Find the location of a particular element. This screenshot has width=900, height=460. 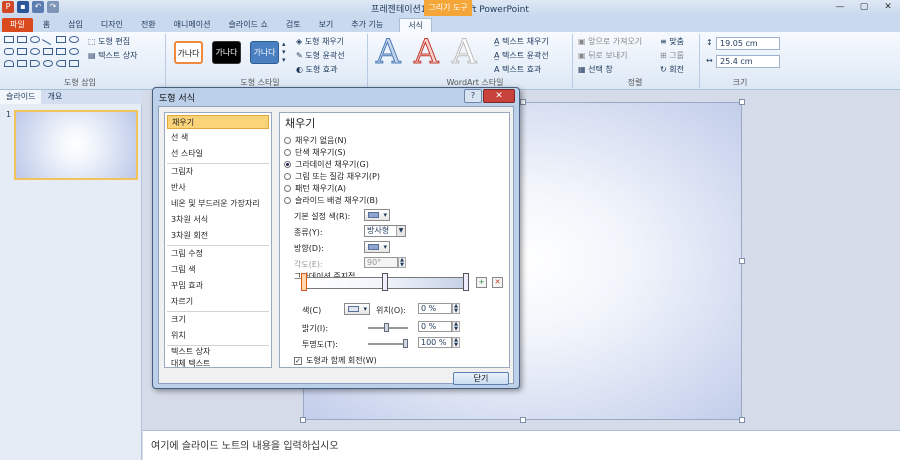

tab-file: 파일 is located at coordinates (17, 25).